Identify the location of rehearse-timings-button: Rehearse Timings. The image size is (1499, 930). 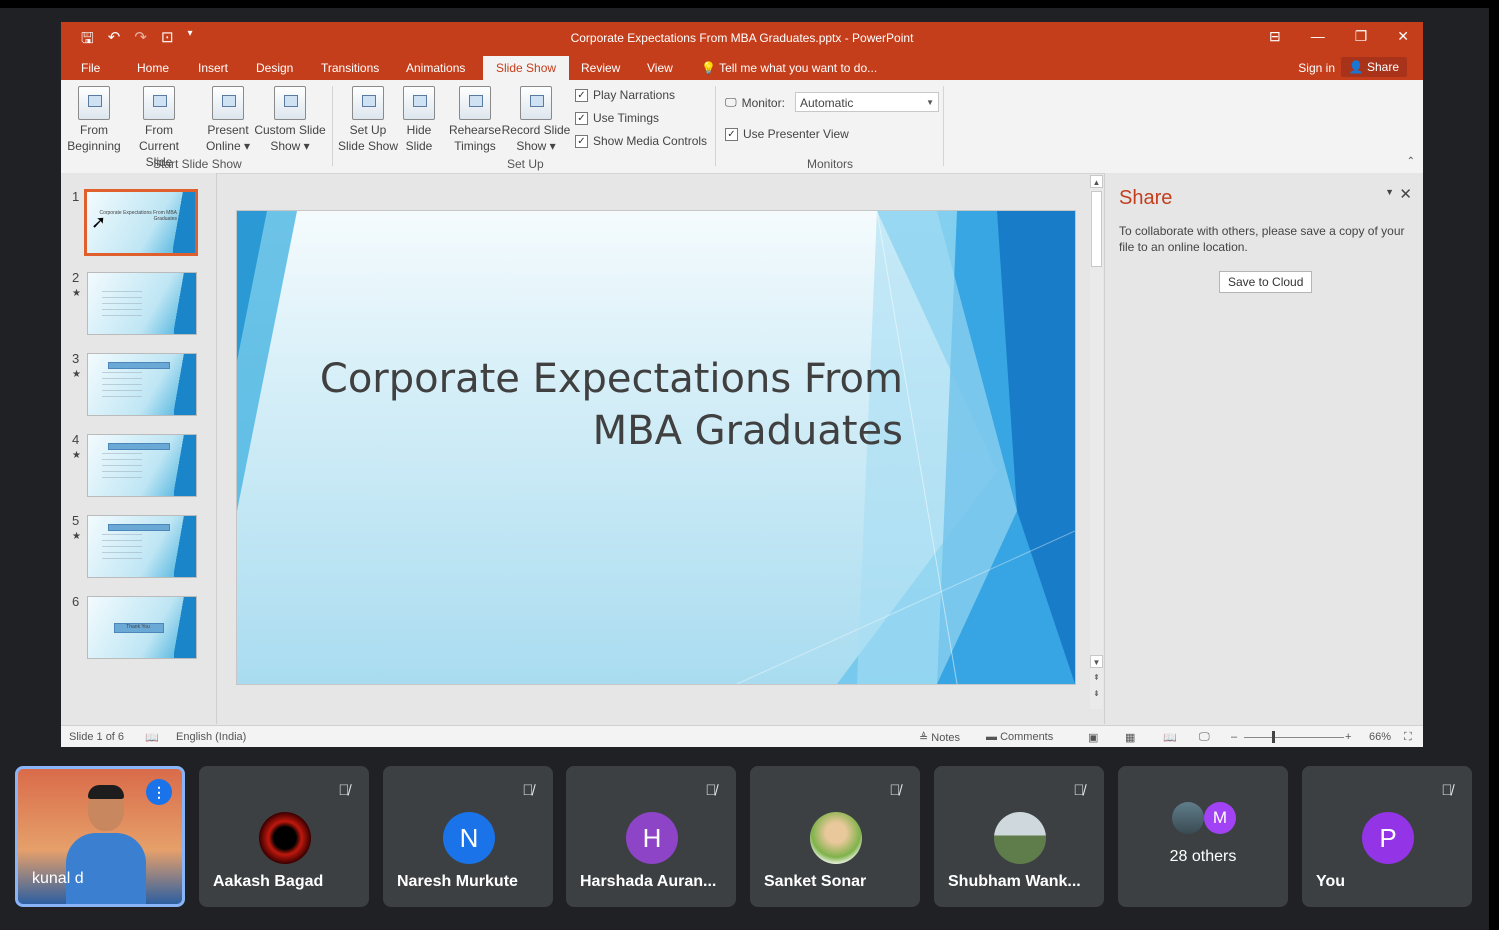
(475, 120).